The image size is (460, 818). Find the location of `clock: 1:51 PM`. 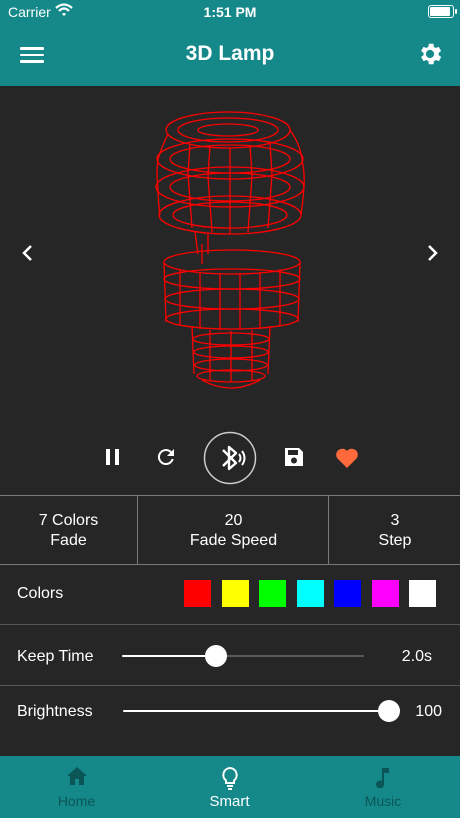

clock: 1:51 PM is located at coordinates (230, 12).